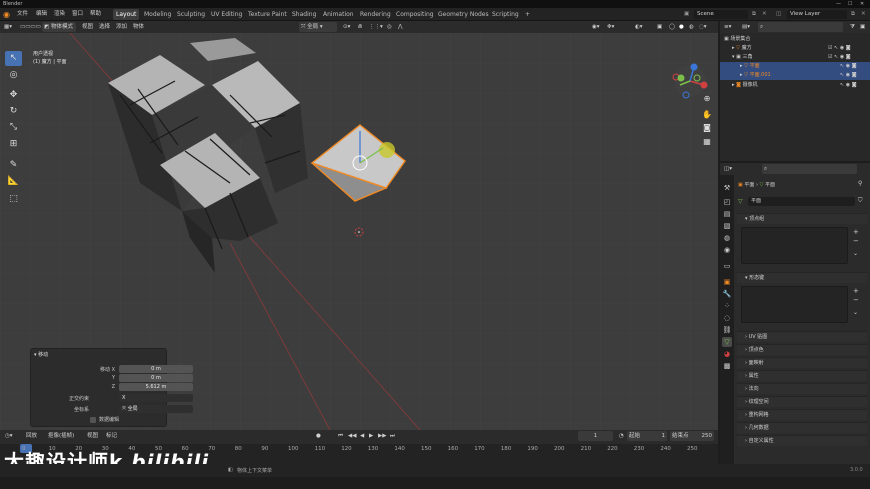 The width and height of the screenshot is (870, 489). What do you see at coordinates (802, 414) in the screenshot?
I see `panel-remesh: › 重构网格` at bounding box center [802, 414].